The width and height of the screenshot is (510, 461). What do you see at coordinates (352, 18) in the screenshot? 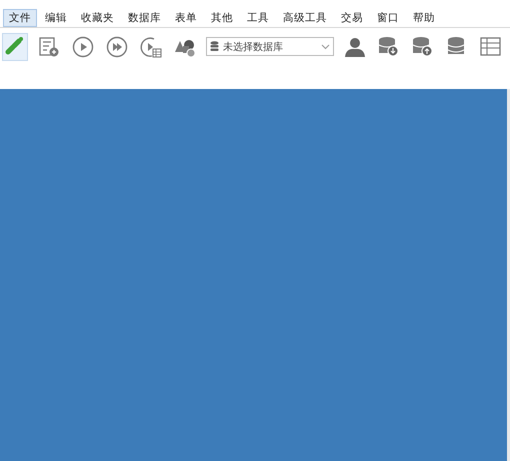
I see `menu-item: 交易` at bounding box center [352, 18].